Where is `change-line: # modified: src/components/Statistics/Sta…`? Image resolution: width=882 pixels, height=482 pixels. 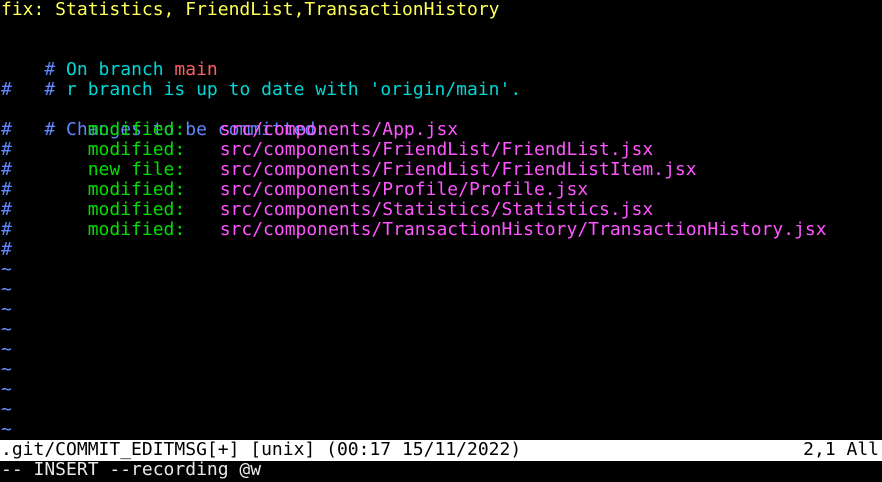
change-line: # modified: src/components/Statistics/Sta… is located at coordinates (327, 210).